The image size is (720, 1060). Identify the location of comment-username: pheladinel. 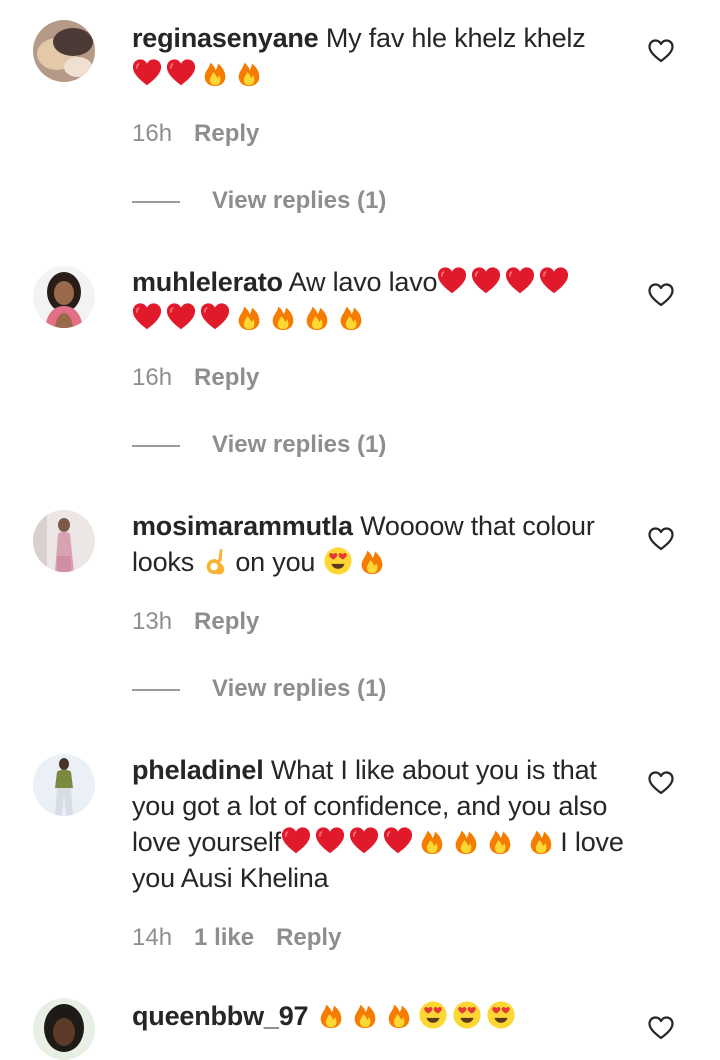
(198, 770).